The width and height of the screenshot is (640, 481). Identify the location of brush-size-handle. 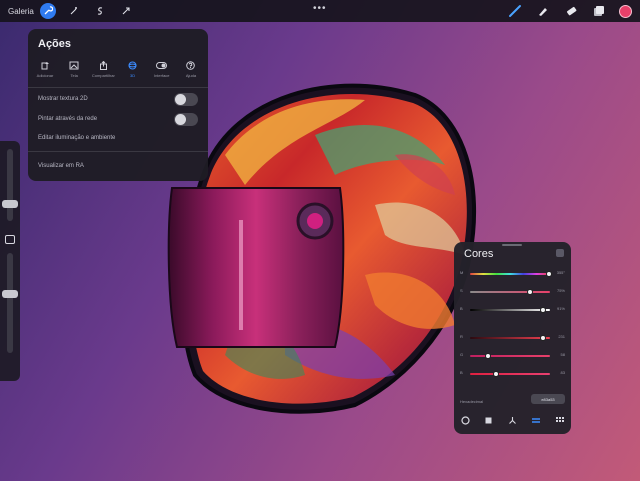
(10, 204).